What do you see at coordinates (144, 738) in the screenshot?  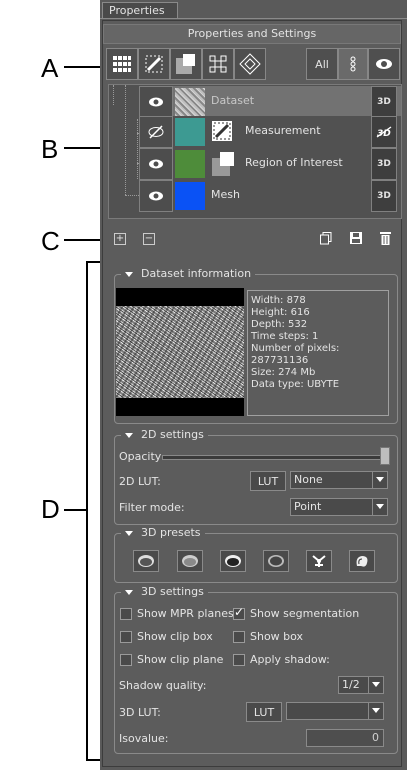 I see `isovalue-label: Isovalue:` at bounding box center [144, 738].